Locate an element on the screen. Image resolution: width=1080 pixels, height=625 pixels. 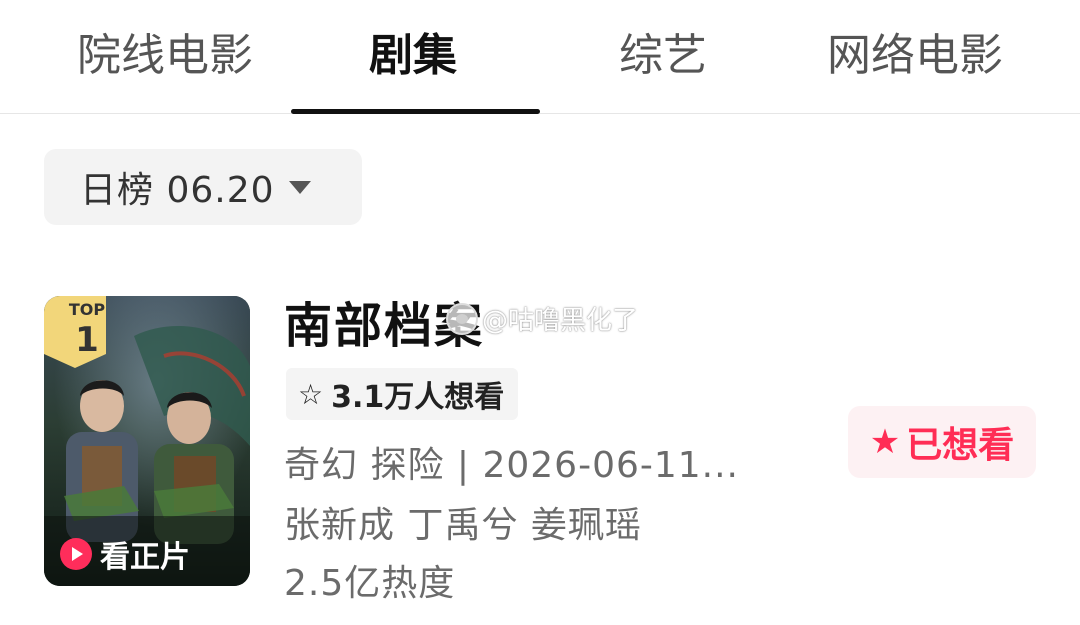
active-tab-underline is located at coordinates (415, 111).